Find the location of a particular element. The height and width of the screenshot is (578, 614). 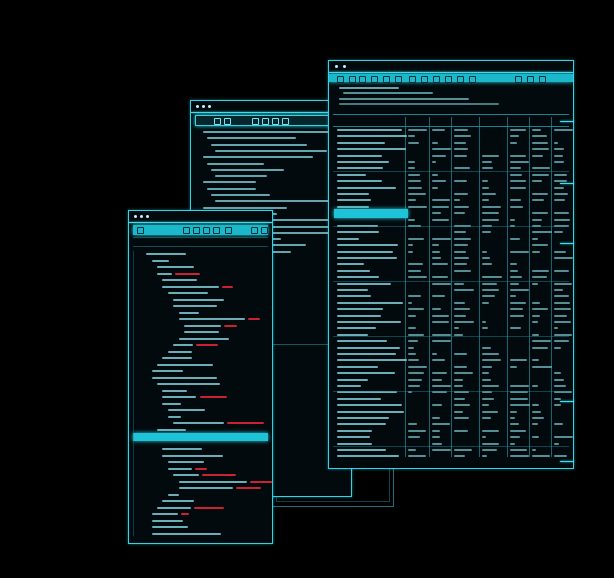

titlebar-divider is located at coordinates (200, 222).